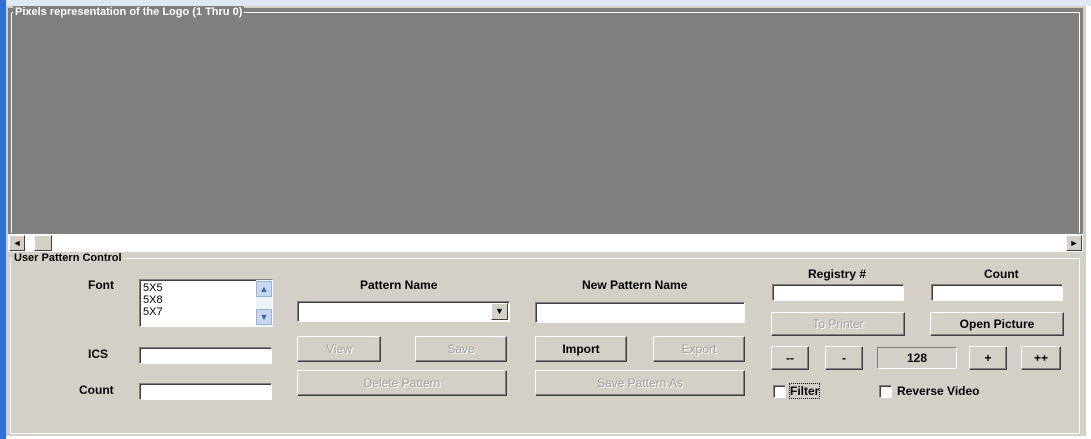 Image resolution: width=1091 pixels, height=439 pixels. What do you see at coordinates (581, 349) in the screenshot?
I see `import-button: Import` at bounding box center [581, 349].